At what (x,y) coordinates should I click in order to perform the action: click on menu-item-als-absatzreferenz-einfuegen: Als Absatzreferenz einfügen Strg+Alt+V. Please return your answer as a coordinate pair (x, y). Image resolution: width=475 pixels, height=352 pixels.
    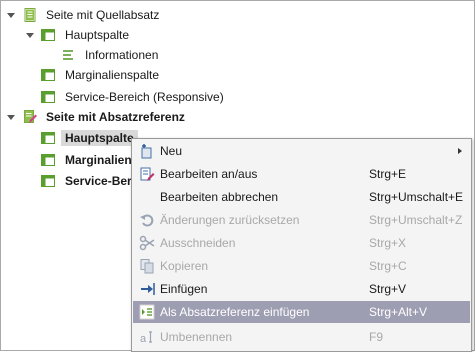
    Looking at the image, I should click on (301, 312).